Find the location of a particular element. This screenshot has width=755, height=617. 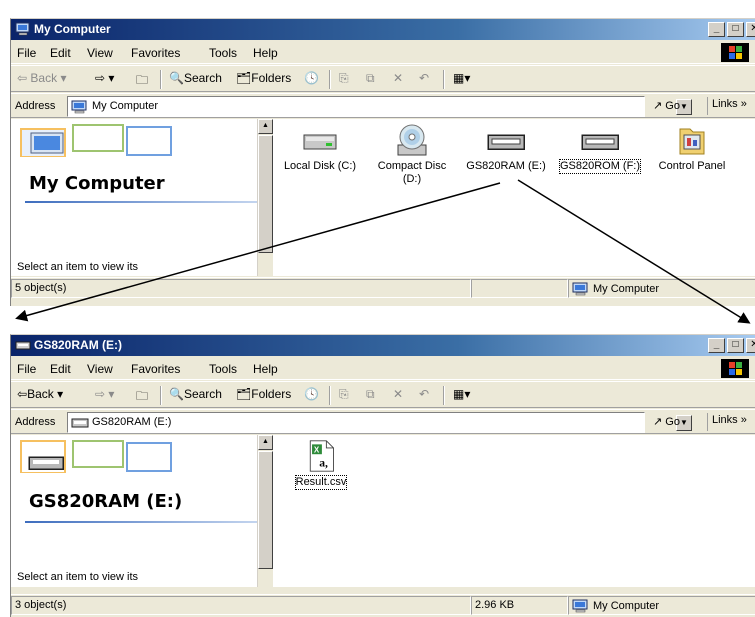

removable-drive-icon is located at coordinates (23, 345).